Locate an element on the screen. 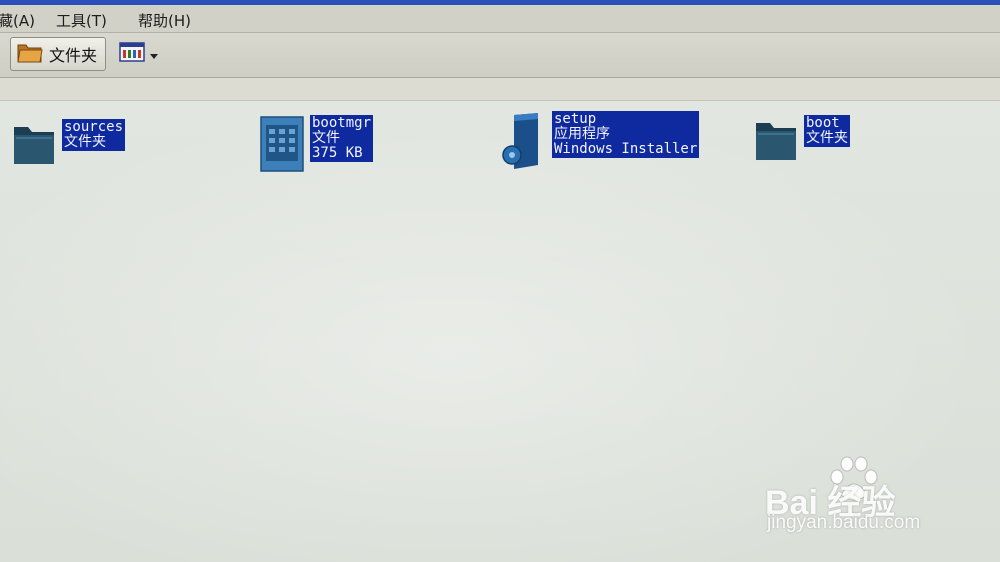  views-icon is located at coordinates (132, 54).